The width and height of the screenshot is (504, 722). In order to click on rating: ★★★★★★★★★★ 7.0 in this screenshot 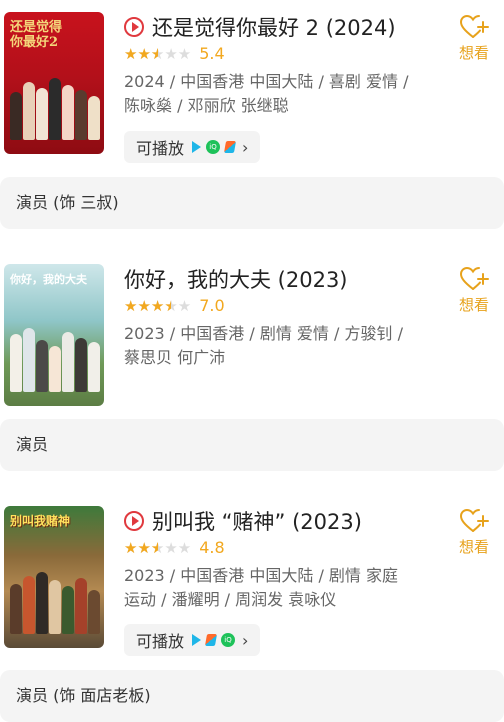, I will do `click(174, 305)`.